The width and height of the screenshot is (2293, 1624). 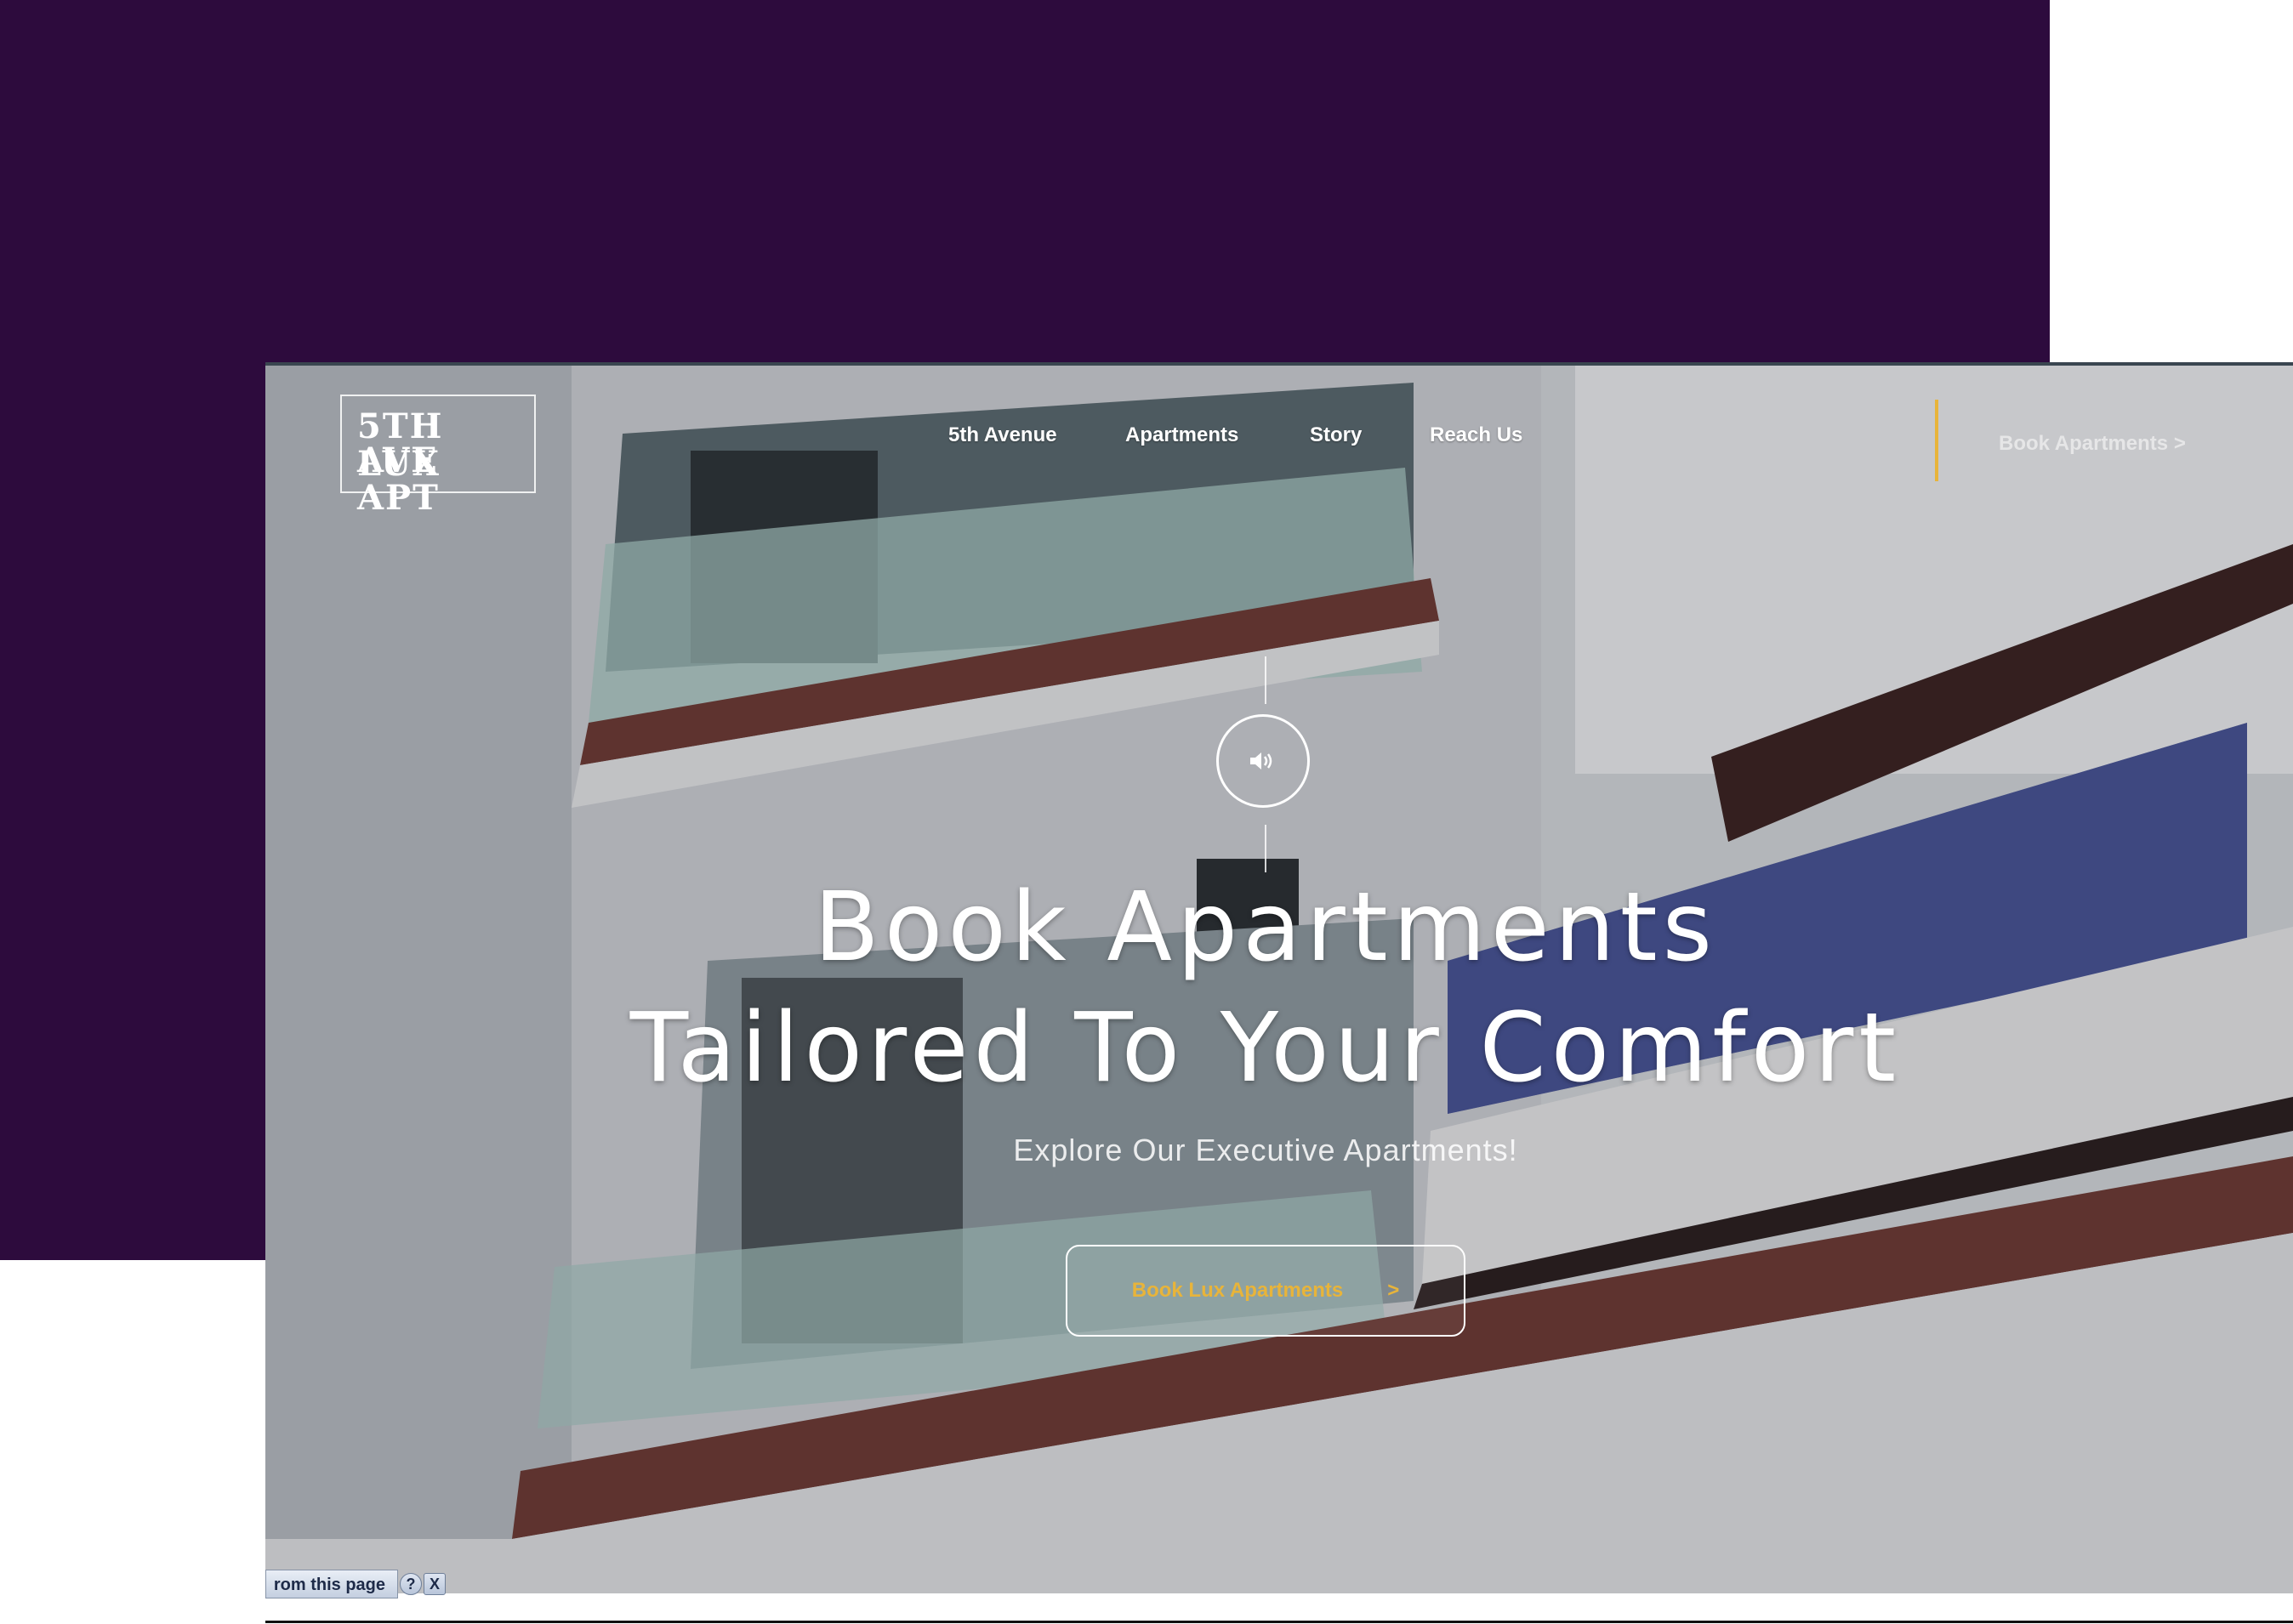 I want to click on header-cta-label: Book Apartments, so click(x=2084, y=443).